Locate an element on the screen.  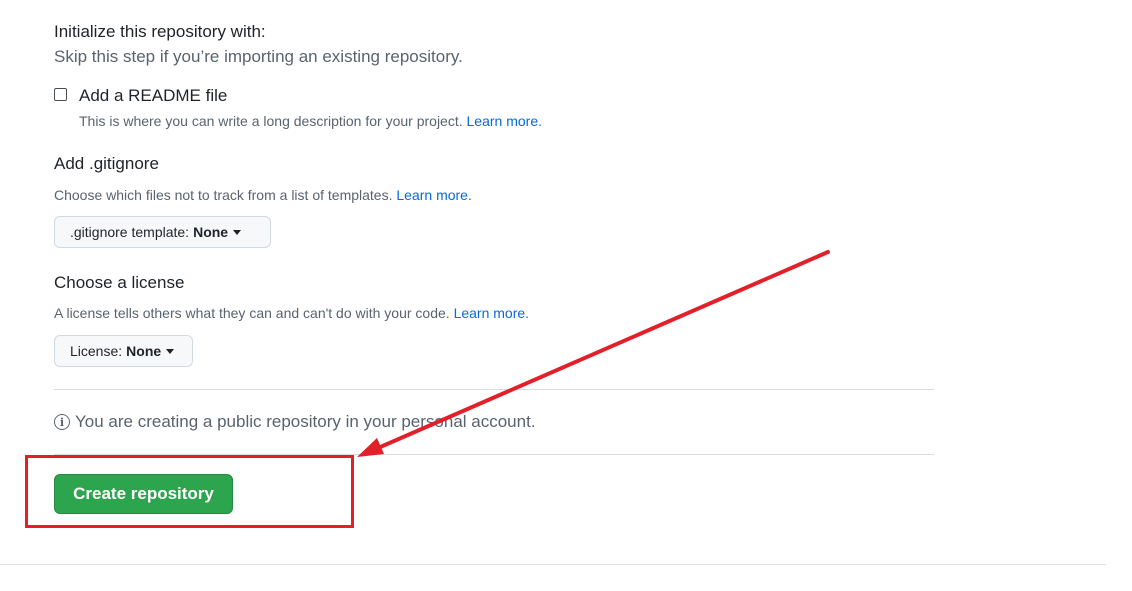
footer-divider is located at coordinates (553, 564).